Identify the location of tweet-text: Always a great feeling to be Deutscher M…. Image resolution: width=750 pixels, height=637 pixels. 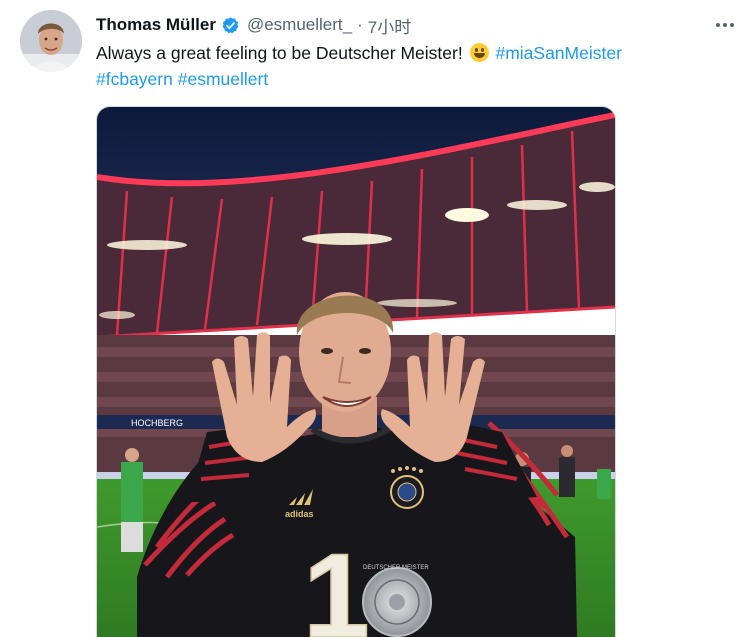
(396, 66).